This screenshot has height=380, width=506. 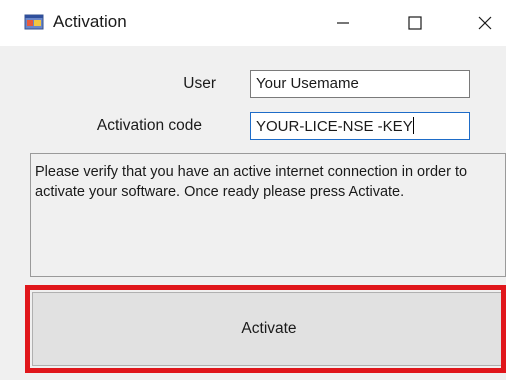 I want to click on title-bar: Activation, so click(x=253, y=23).